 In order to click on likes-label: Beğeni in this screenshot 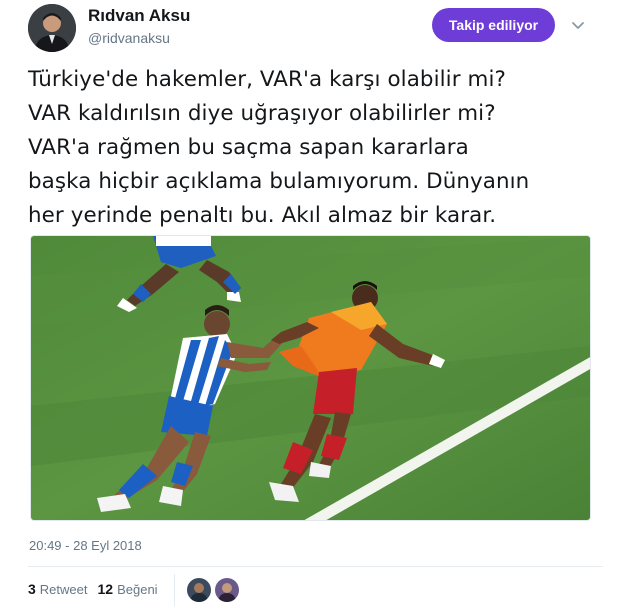, I will do `click(137, 589)`.